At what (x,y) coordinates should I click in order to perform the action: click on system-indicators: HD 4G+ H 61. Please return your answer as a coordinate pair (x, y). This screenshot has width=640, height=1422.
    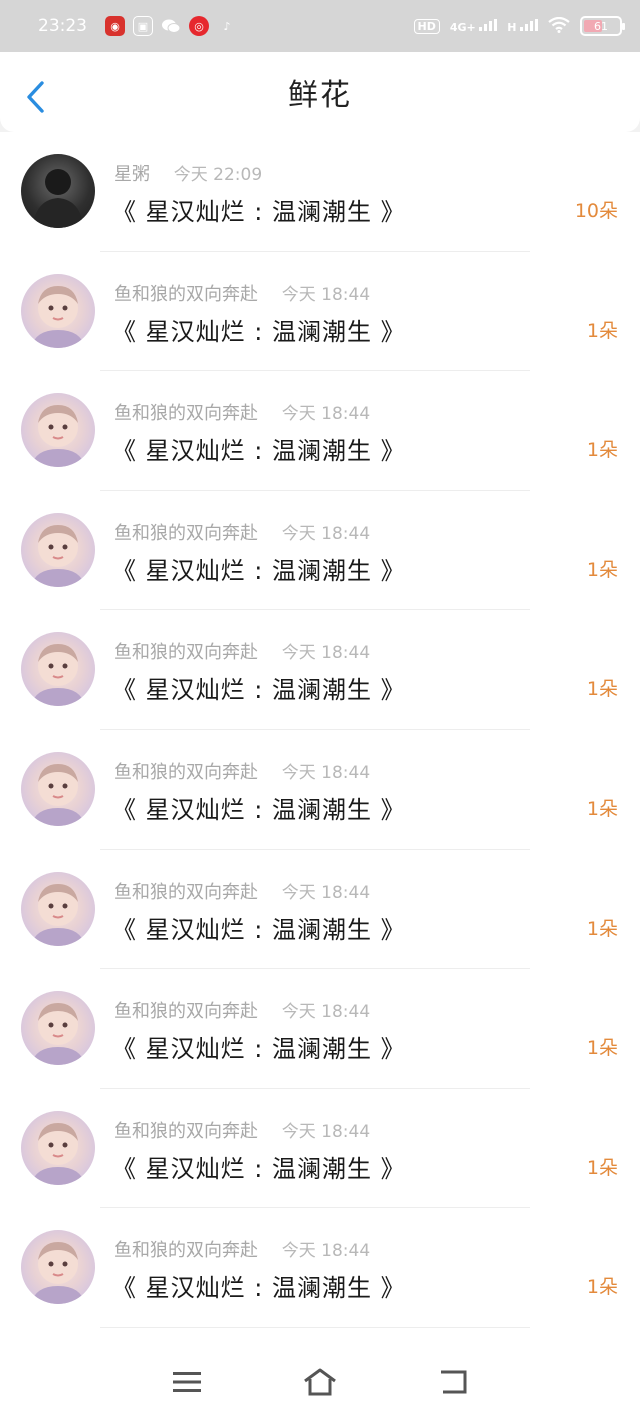
    Looking at the image, I should click on (519, 26).